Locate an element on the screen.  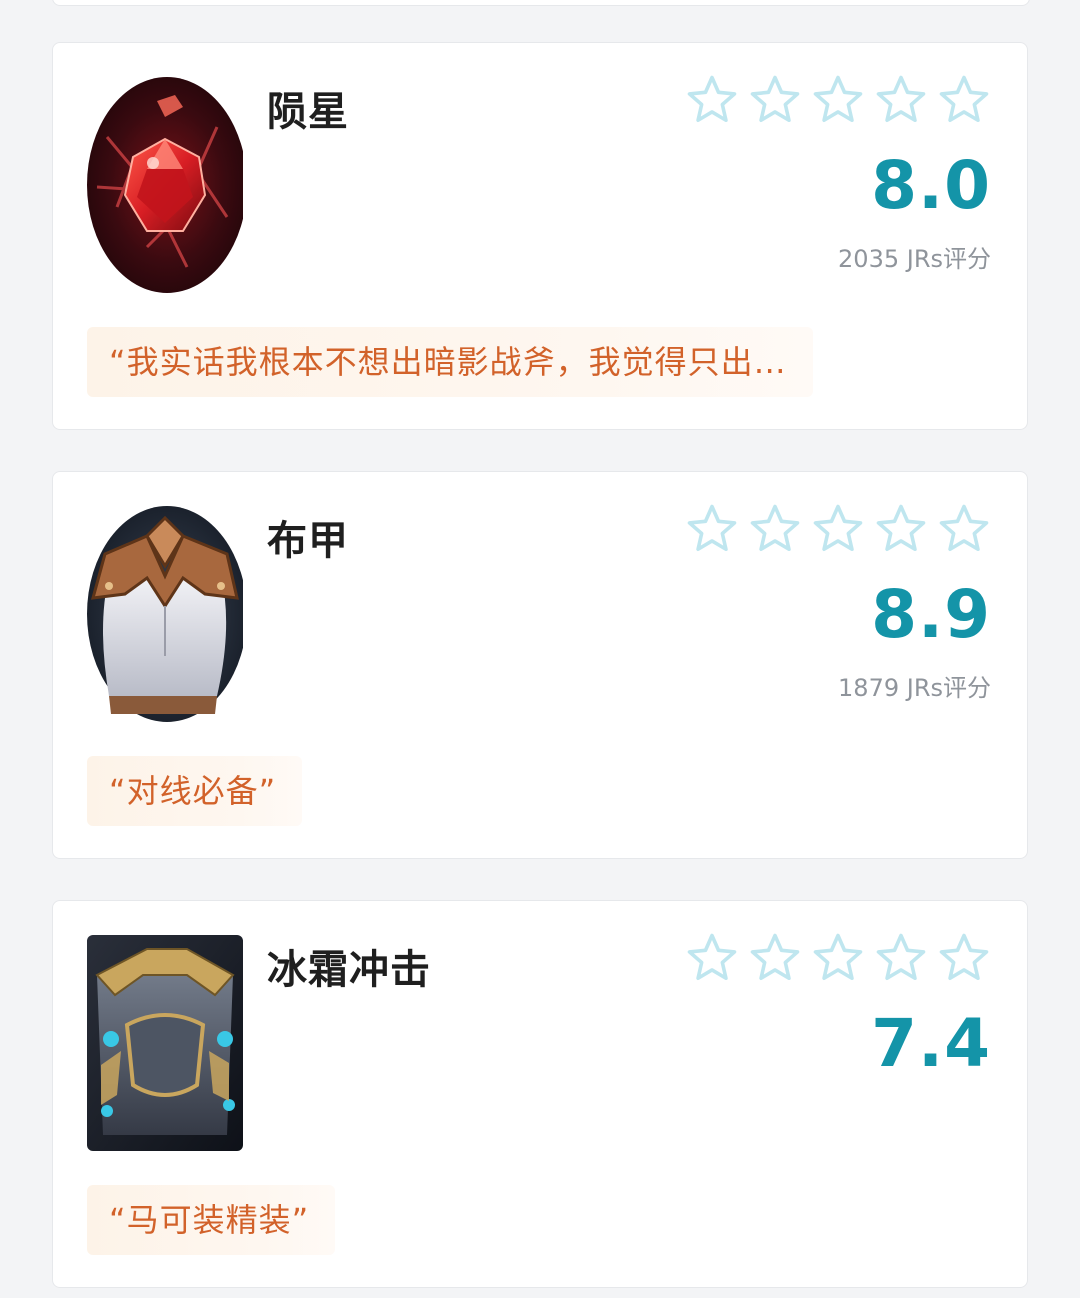
previous-card-edge is located at coordinates (541, 3).